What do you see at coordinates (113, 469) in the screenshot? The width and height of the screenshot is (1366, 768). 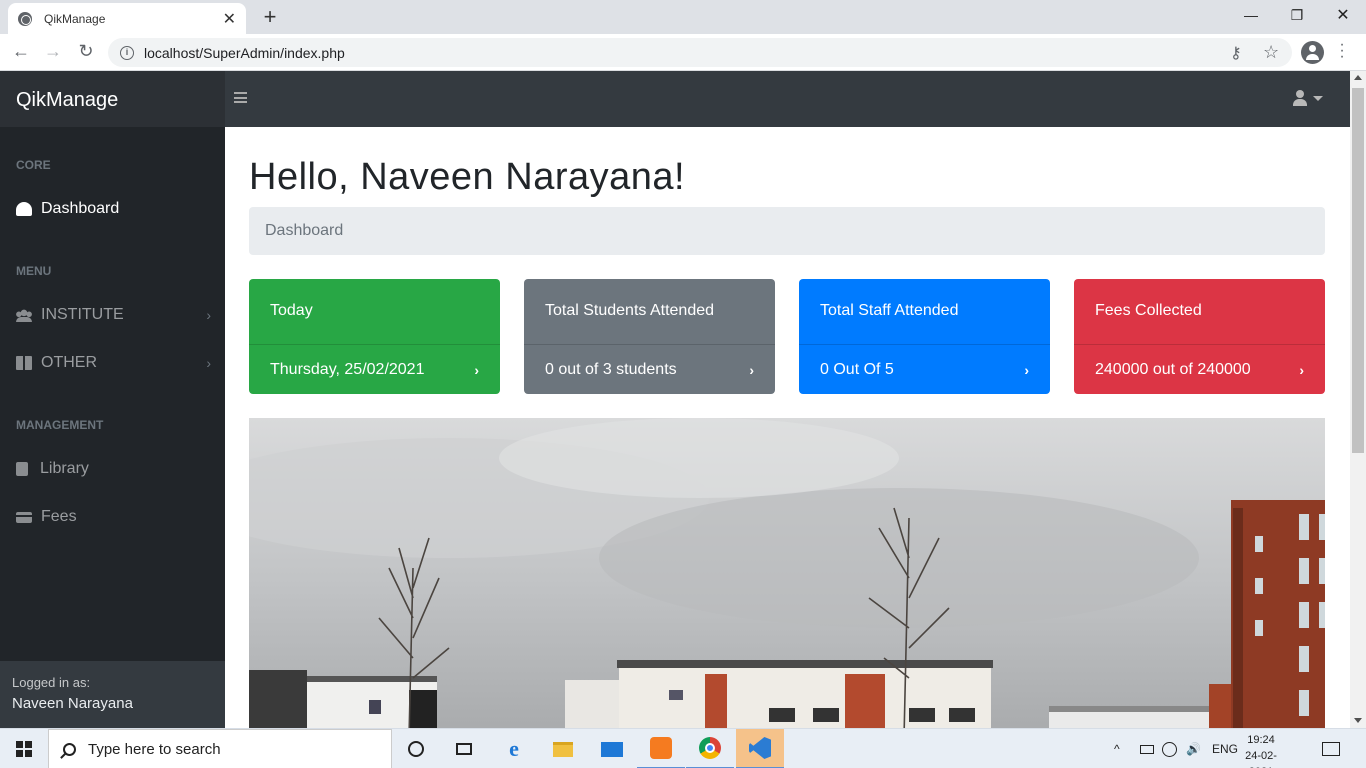 I see `sidebar-item-library: Library` at bounding box center [113, 469].